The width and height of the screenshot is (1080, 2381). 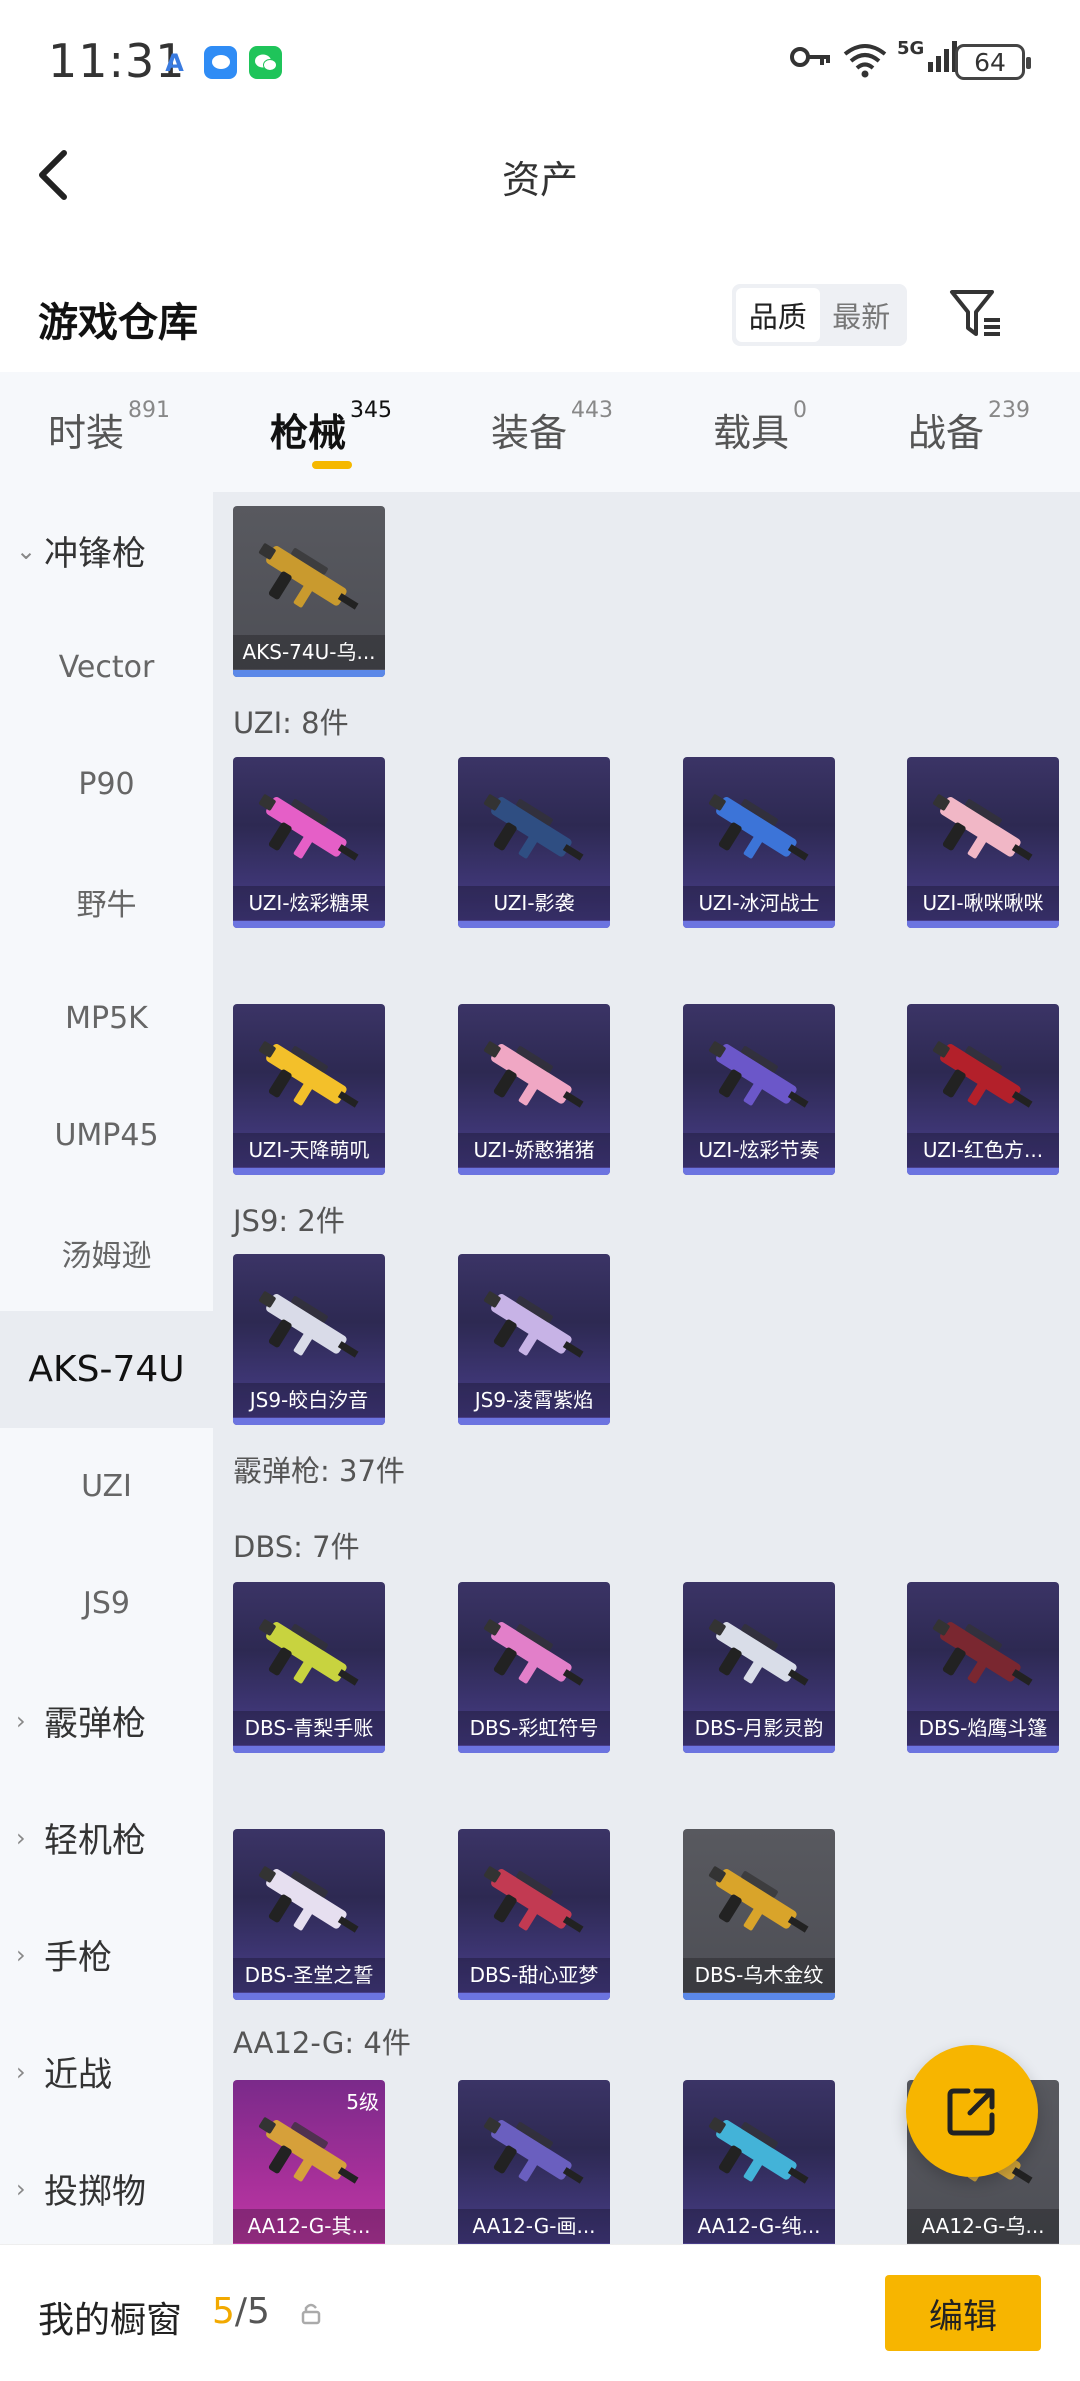 I want to click on item-card: UZI-天降萌叽, so click(x=309, y=1089).